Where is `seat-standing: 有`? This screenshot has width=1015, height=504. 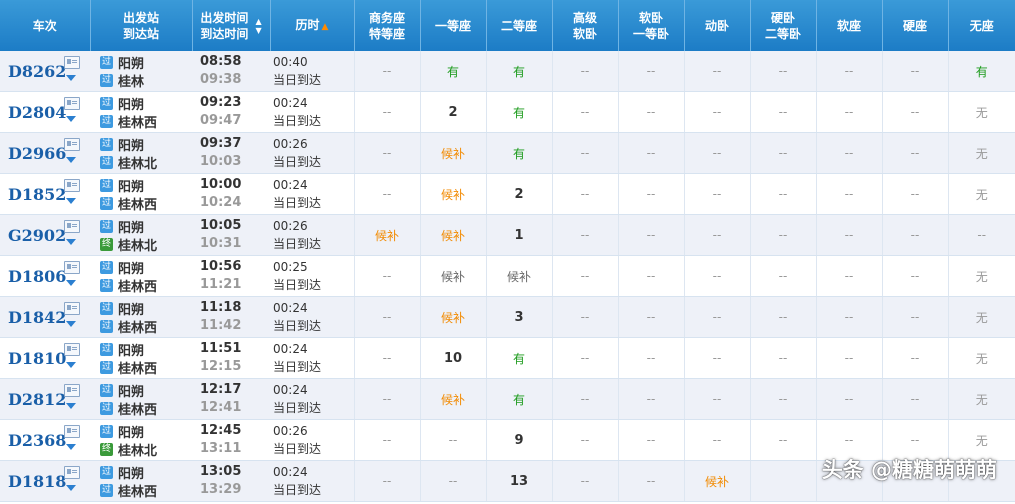 seat-standing: 有 is located at coordinates (981, 71).